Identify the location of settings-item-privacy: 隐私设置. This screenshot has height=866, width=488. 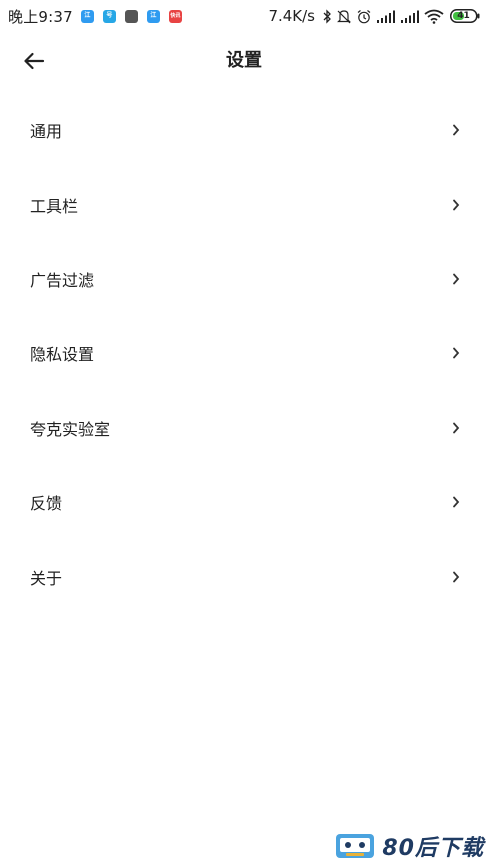
(244, 353).